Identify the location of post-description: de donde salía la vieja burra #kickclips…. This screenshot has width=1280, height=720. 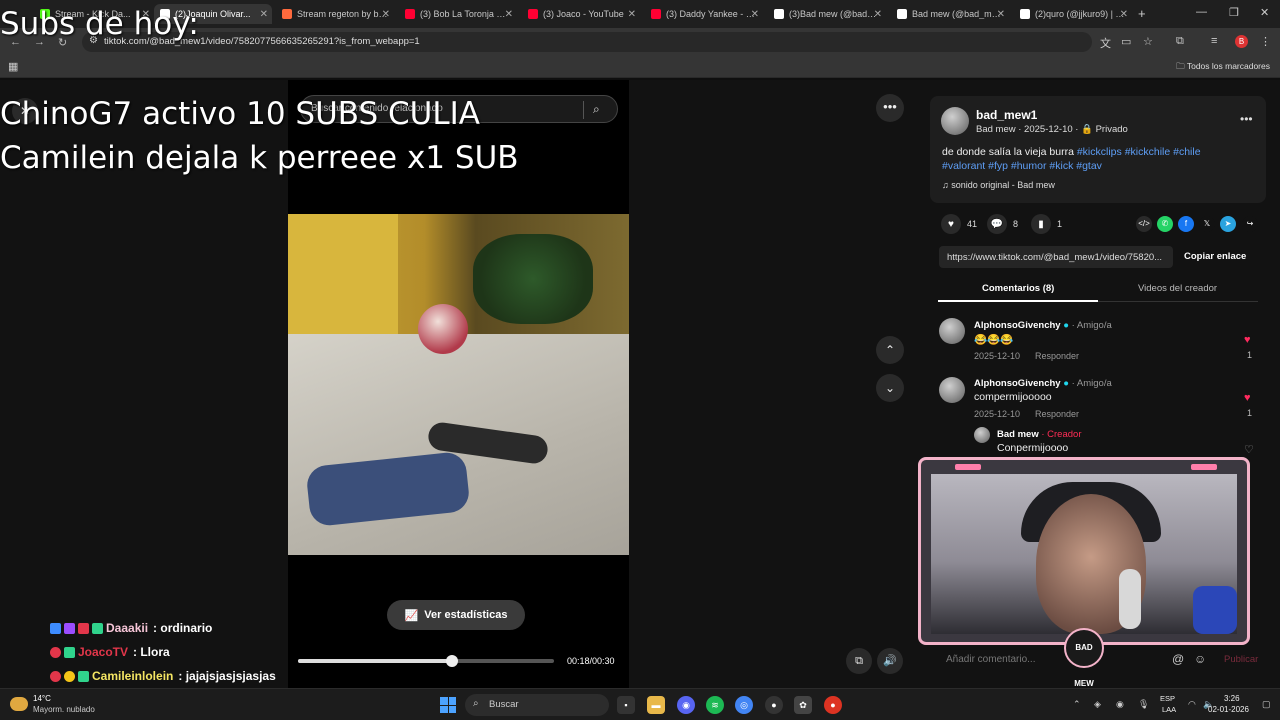
(1071, 159).